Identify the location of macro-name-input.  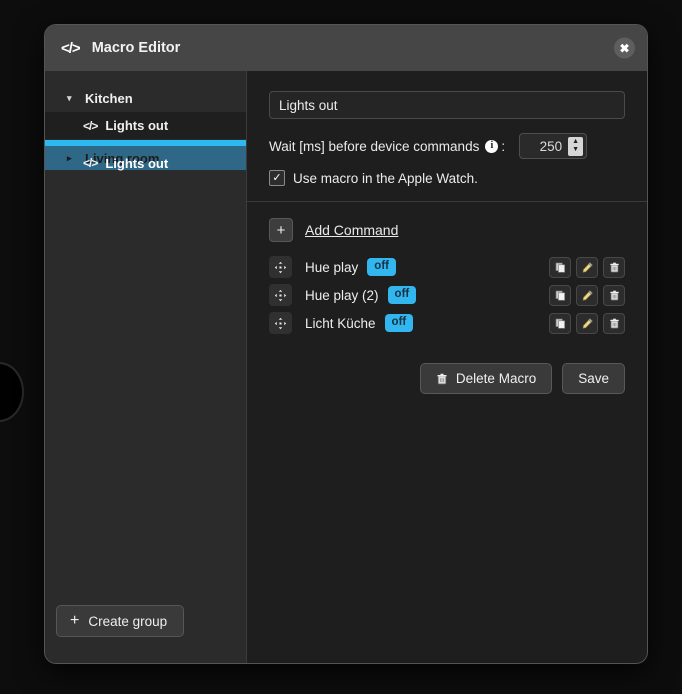
(447, 105).